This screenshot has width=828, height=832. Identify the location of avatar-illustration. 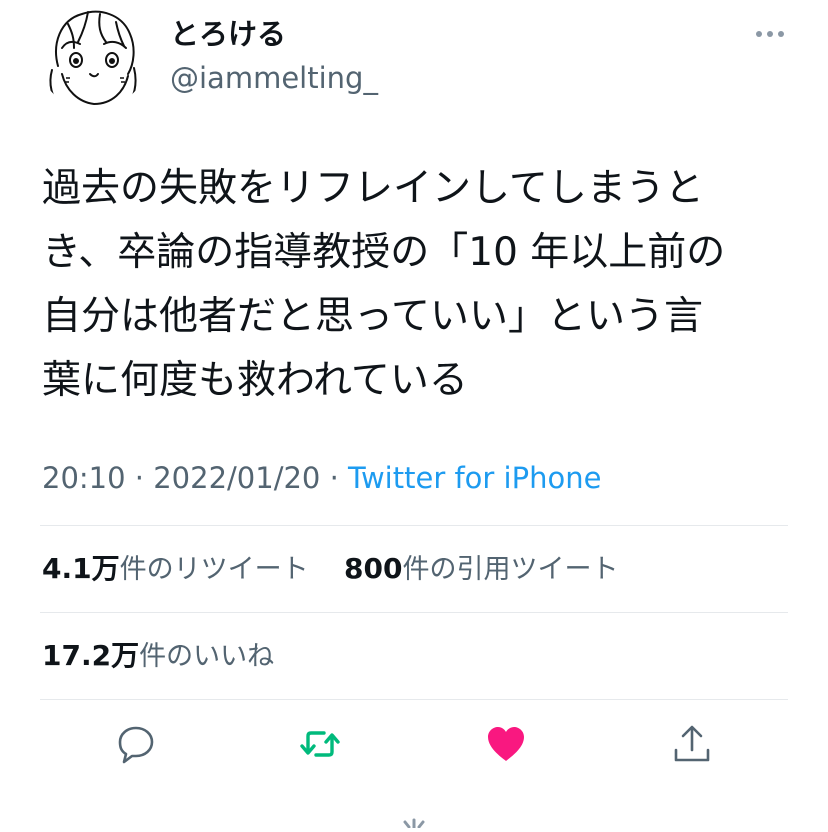
(93, 59).